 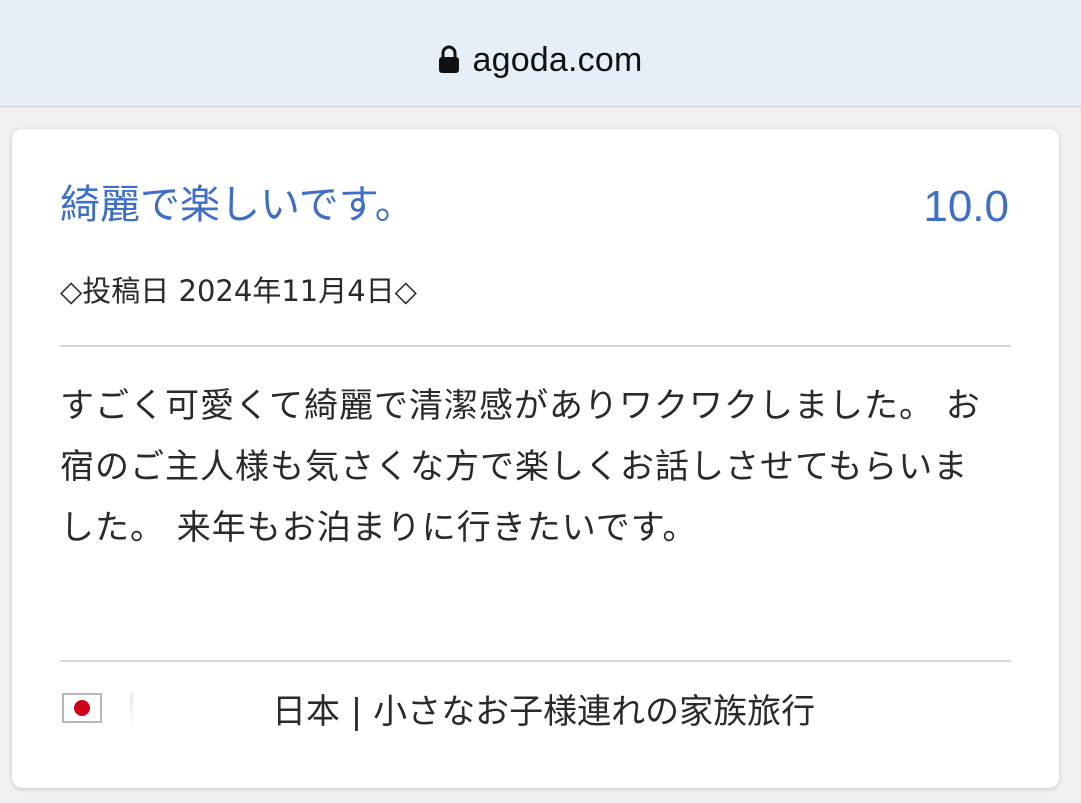 I want to click on browser-address-bar: agoda.com, so click(x=540, y=53).